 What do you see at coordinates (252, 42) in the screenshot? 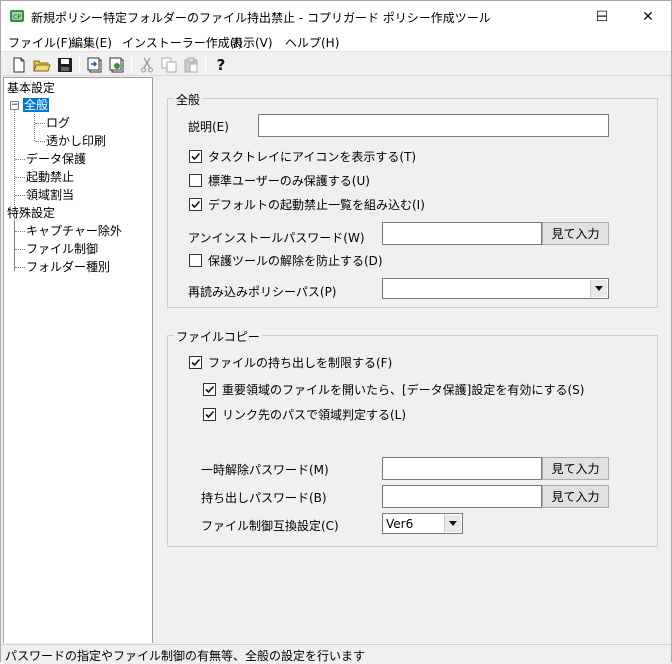
I see `menu-view: 表示(V)` at bounding box center [252, 42].